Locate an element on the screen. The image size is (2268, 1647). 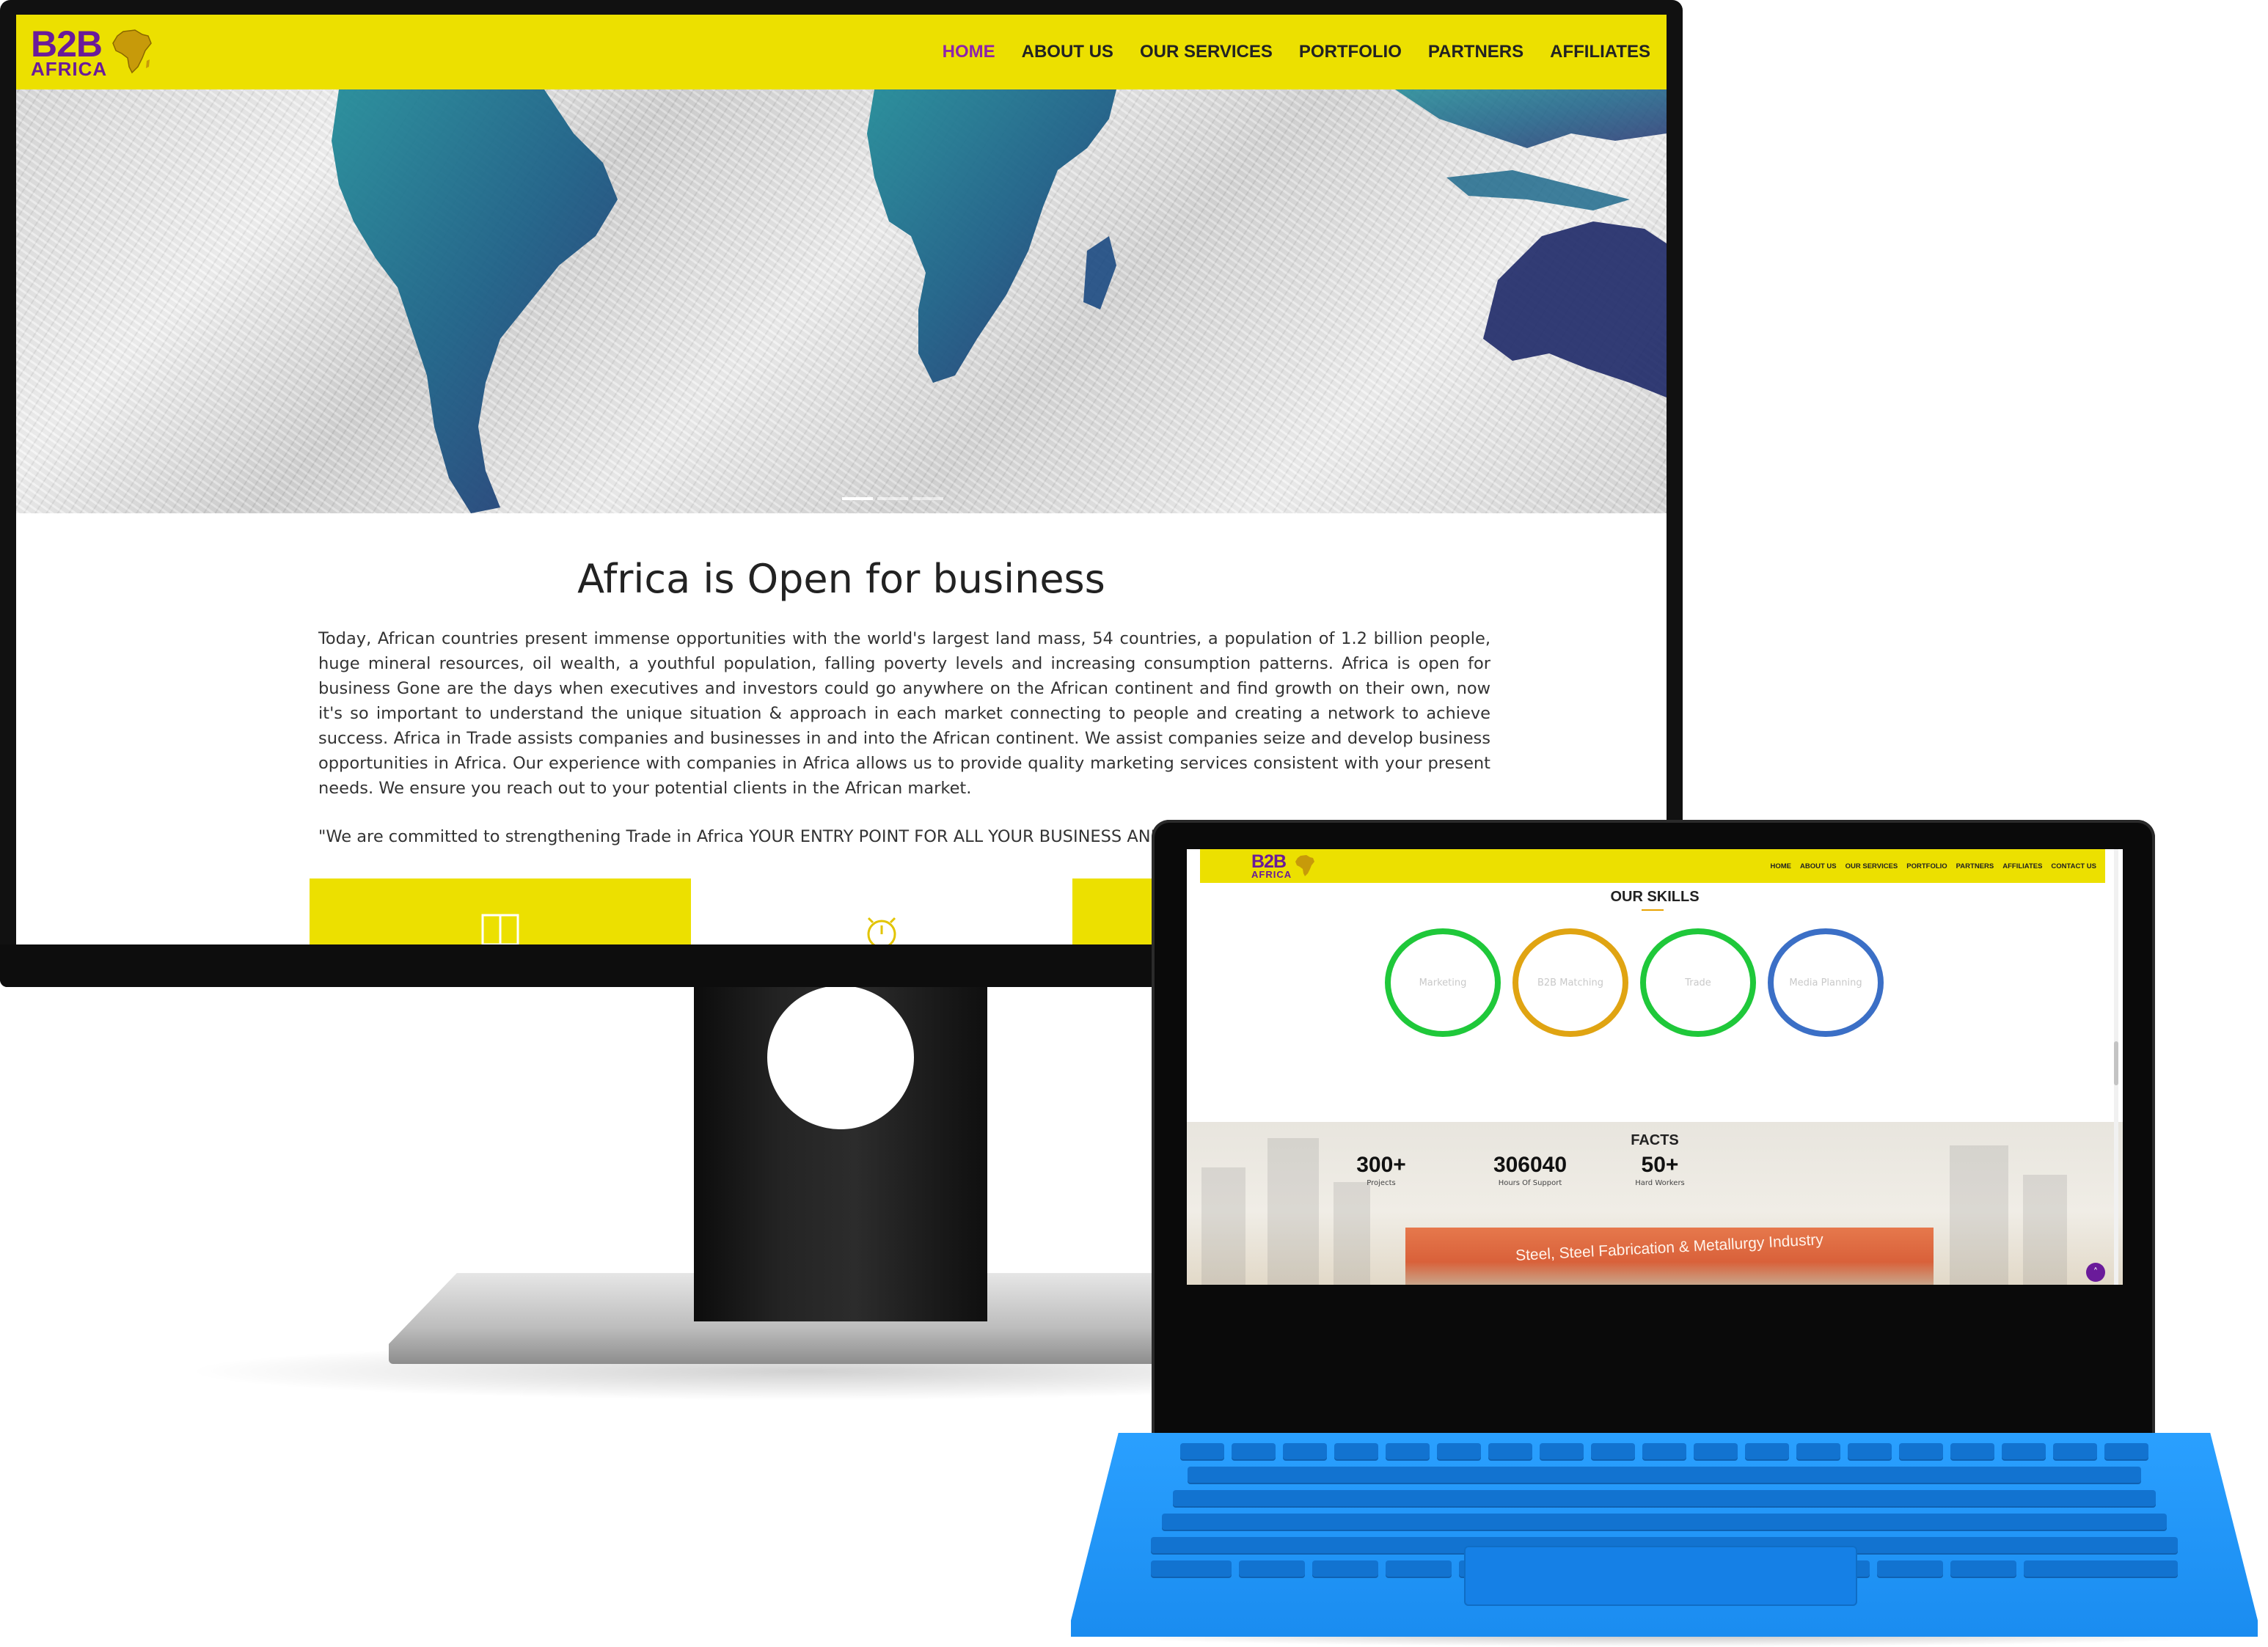
fact-value: 306040 is located at coordinates (1530, 1165).